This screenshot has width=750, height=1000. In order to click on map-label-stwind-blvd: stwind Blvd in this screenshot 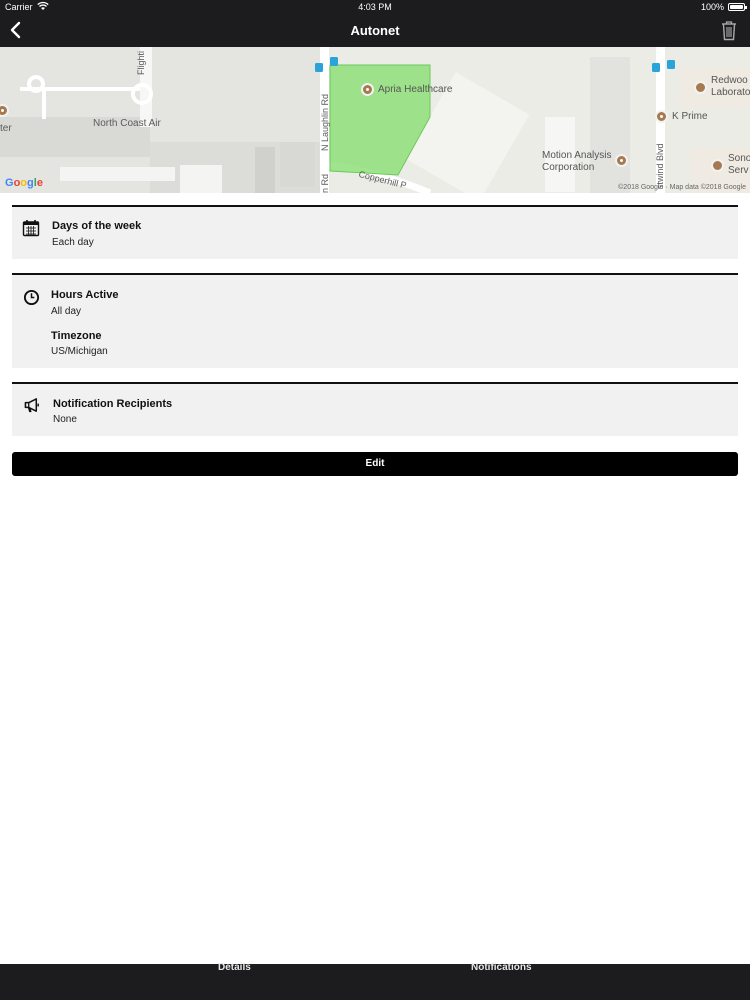, I will do `click(660, 166)`.